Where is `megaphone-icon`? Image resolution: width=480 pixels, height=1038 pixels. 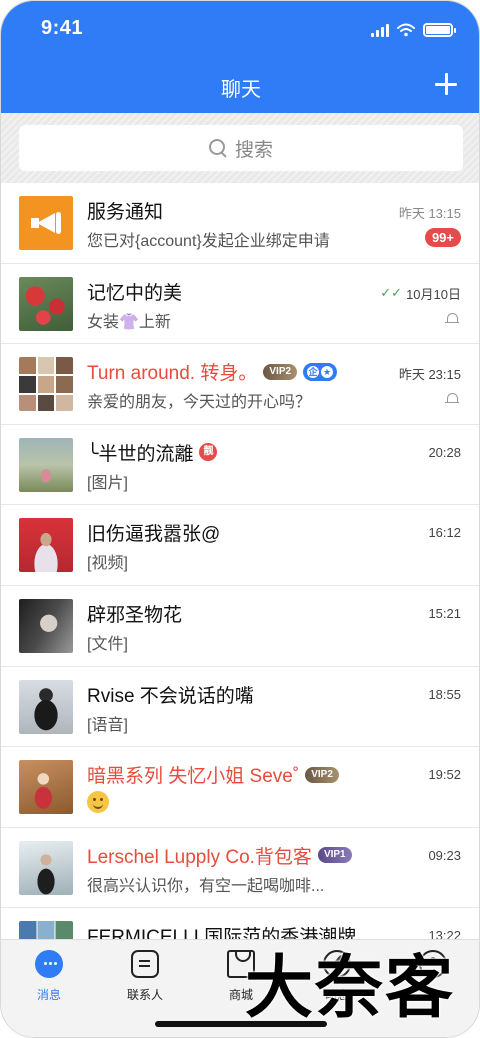
megaphone-icon is located at coordinates (46, 223).